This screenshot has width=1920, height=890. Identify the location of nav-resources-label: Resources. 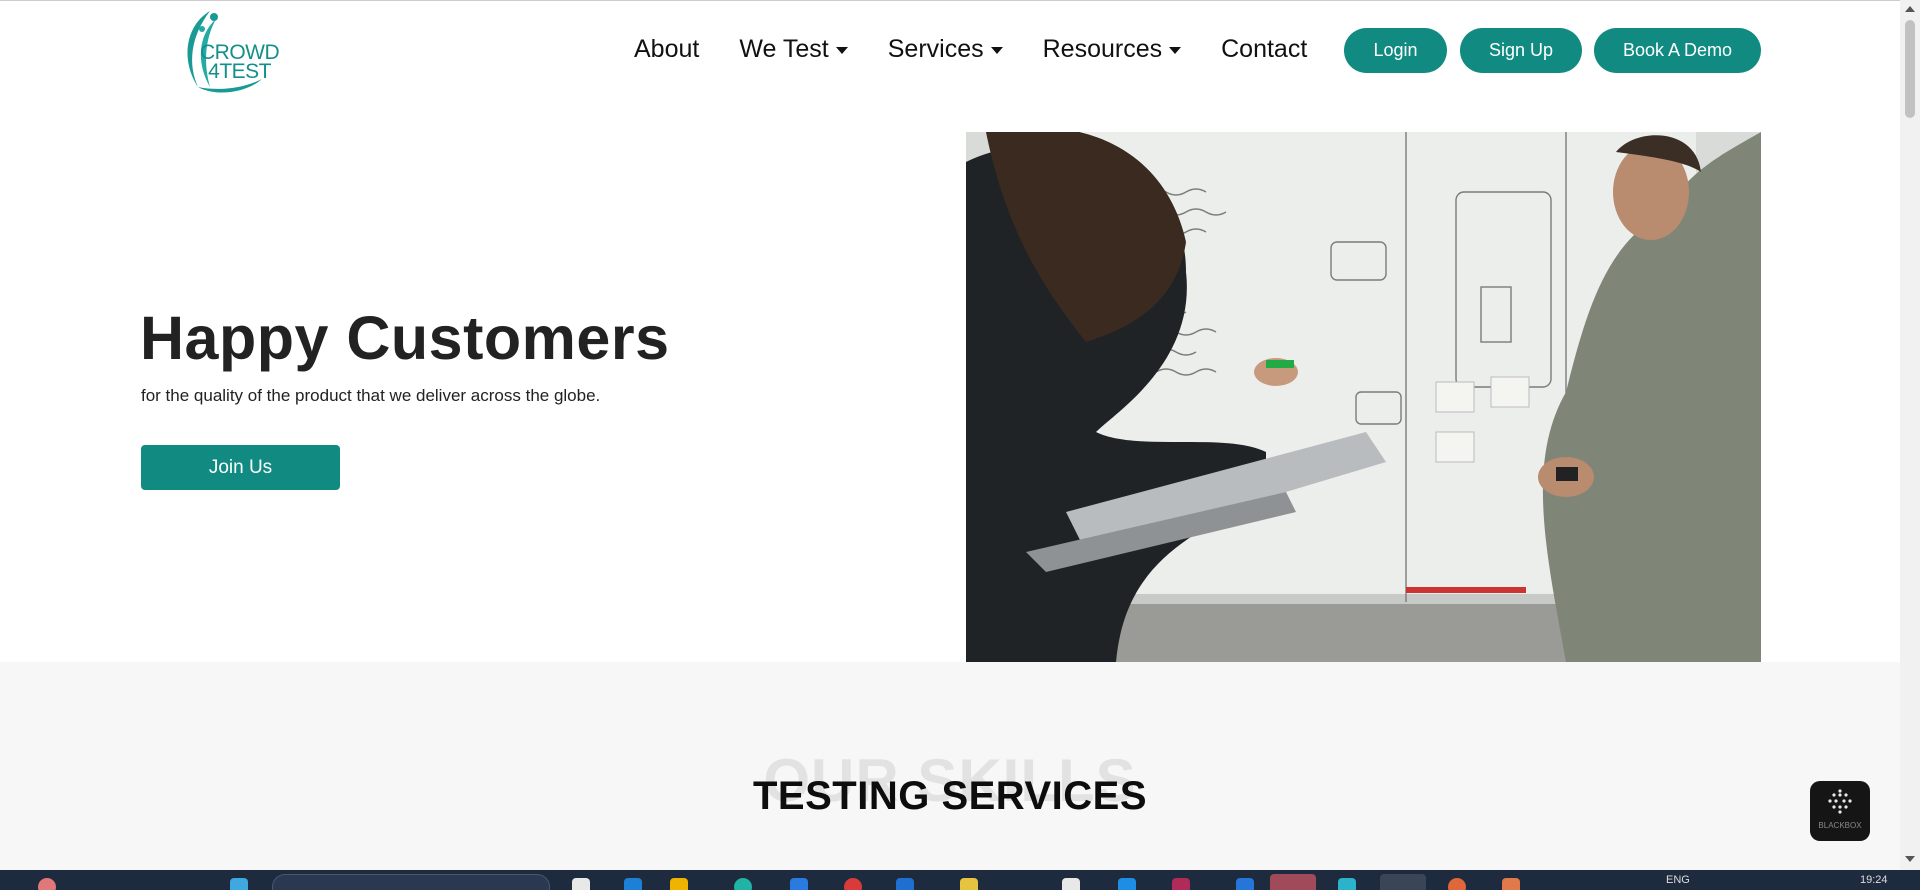
(1102, 49).